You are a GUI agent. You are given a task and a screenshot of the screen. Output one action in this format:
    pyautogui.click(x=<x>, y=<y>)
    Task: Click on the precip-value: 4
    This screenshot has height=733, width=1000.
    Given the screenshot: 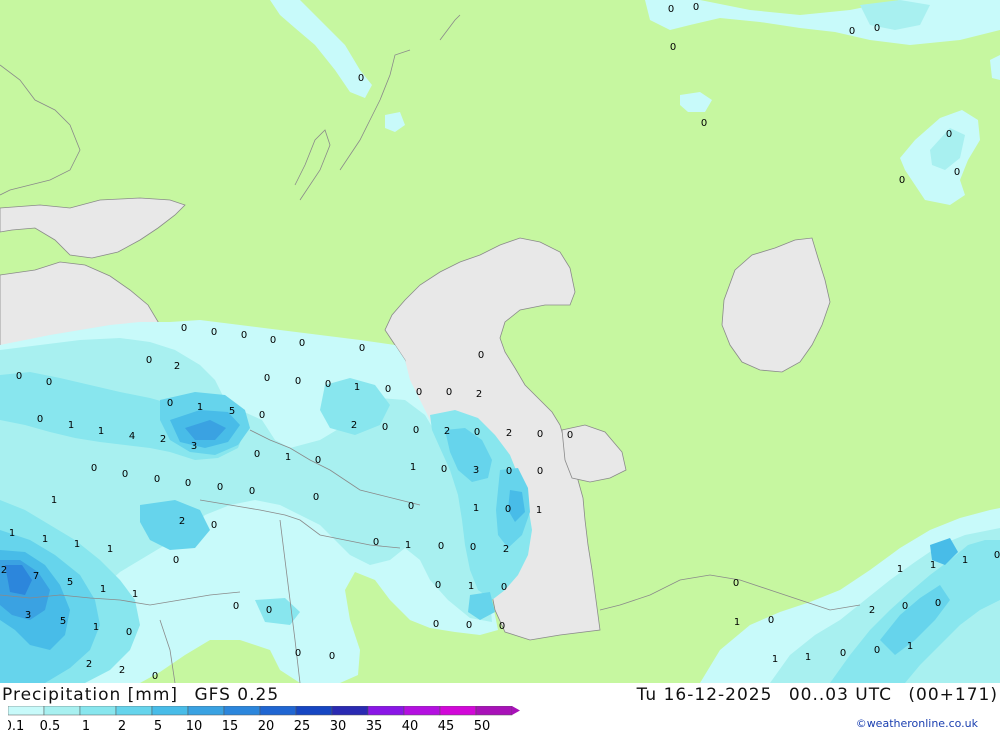 What is the action you would take?
    pyautogui.click(x=132, y=436)
    